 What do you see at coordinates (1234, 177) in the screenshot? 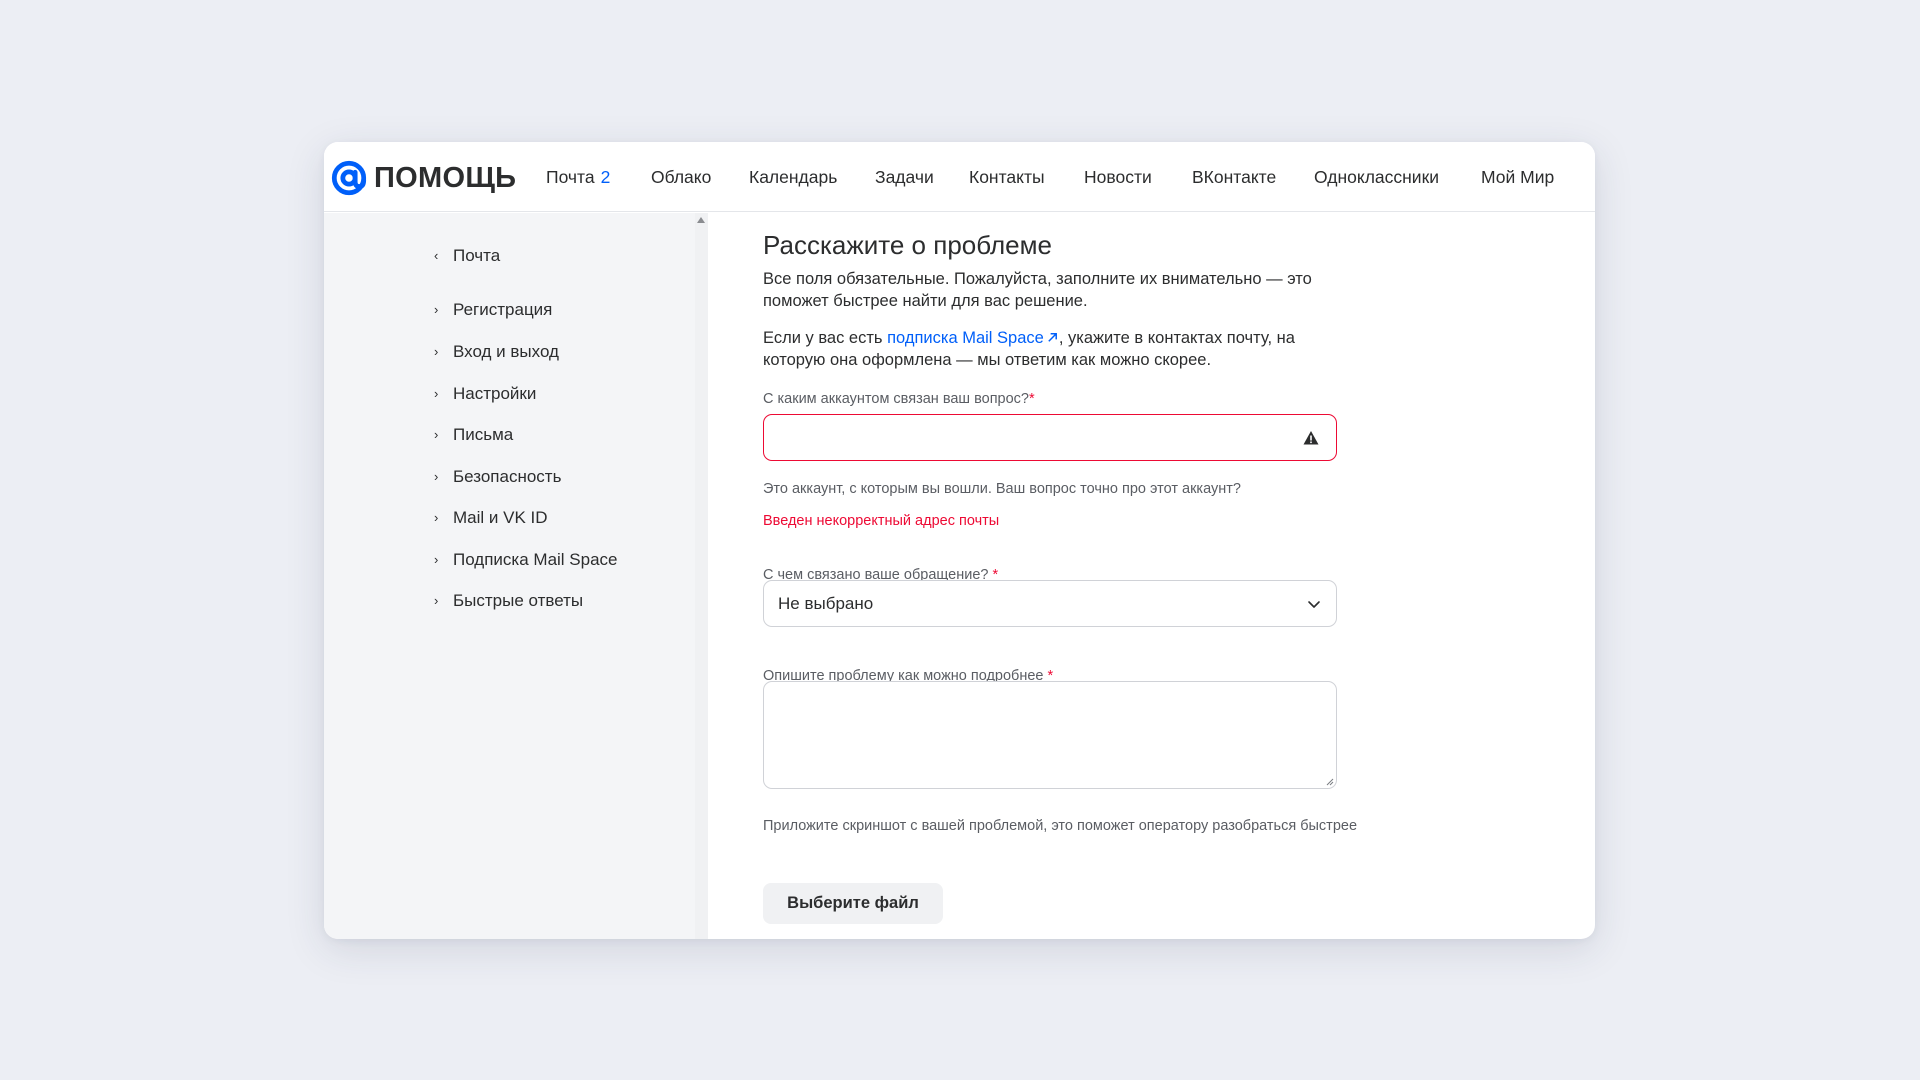
I see `nav-item-vkontakte: ВКонтакте` at bounding box center [1234, 177].